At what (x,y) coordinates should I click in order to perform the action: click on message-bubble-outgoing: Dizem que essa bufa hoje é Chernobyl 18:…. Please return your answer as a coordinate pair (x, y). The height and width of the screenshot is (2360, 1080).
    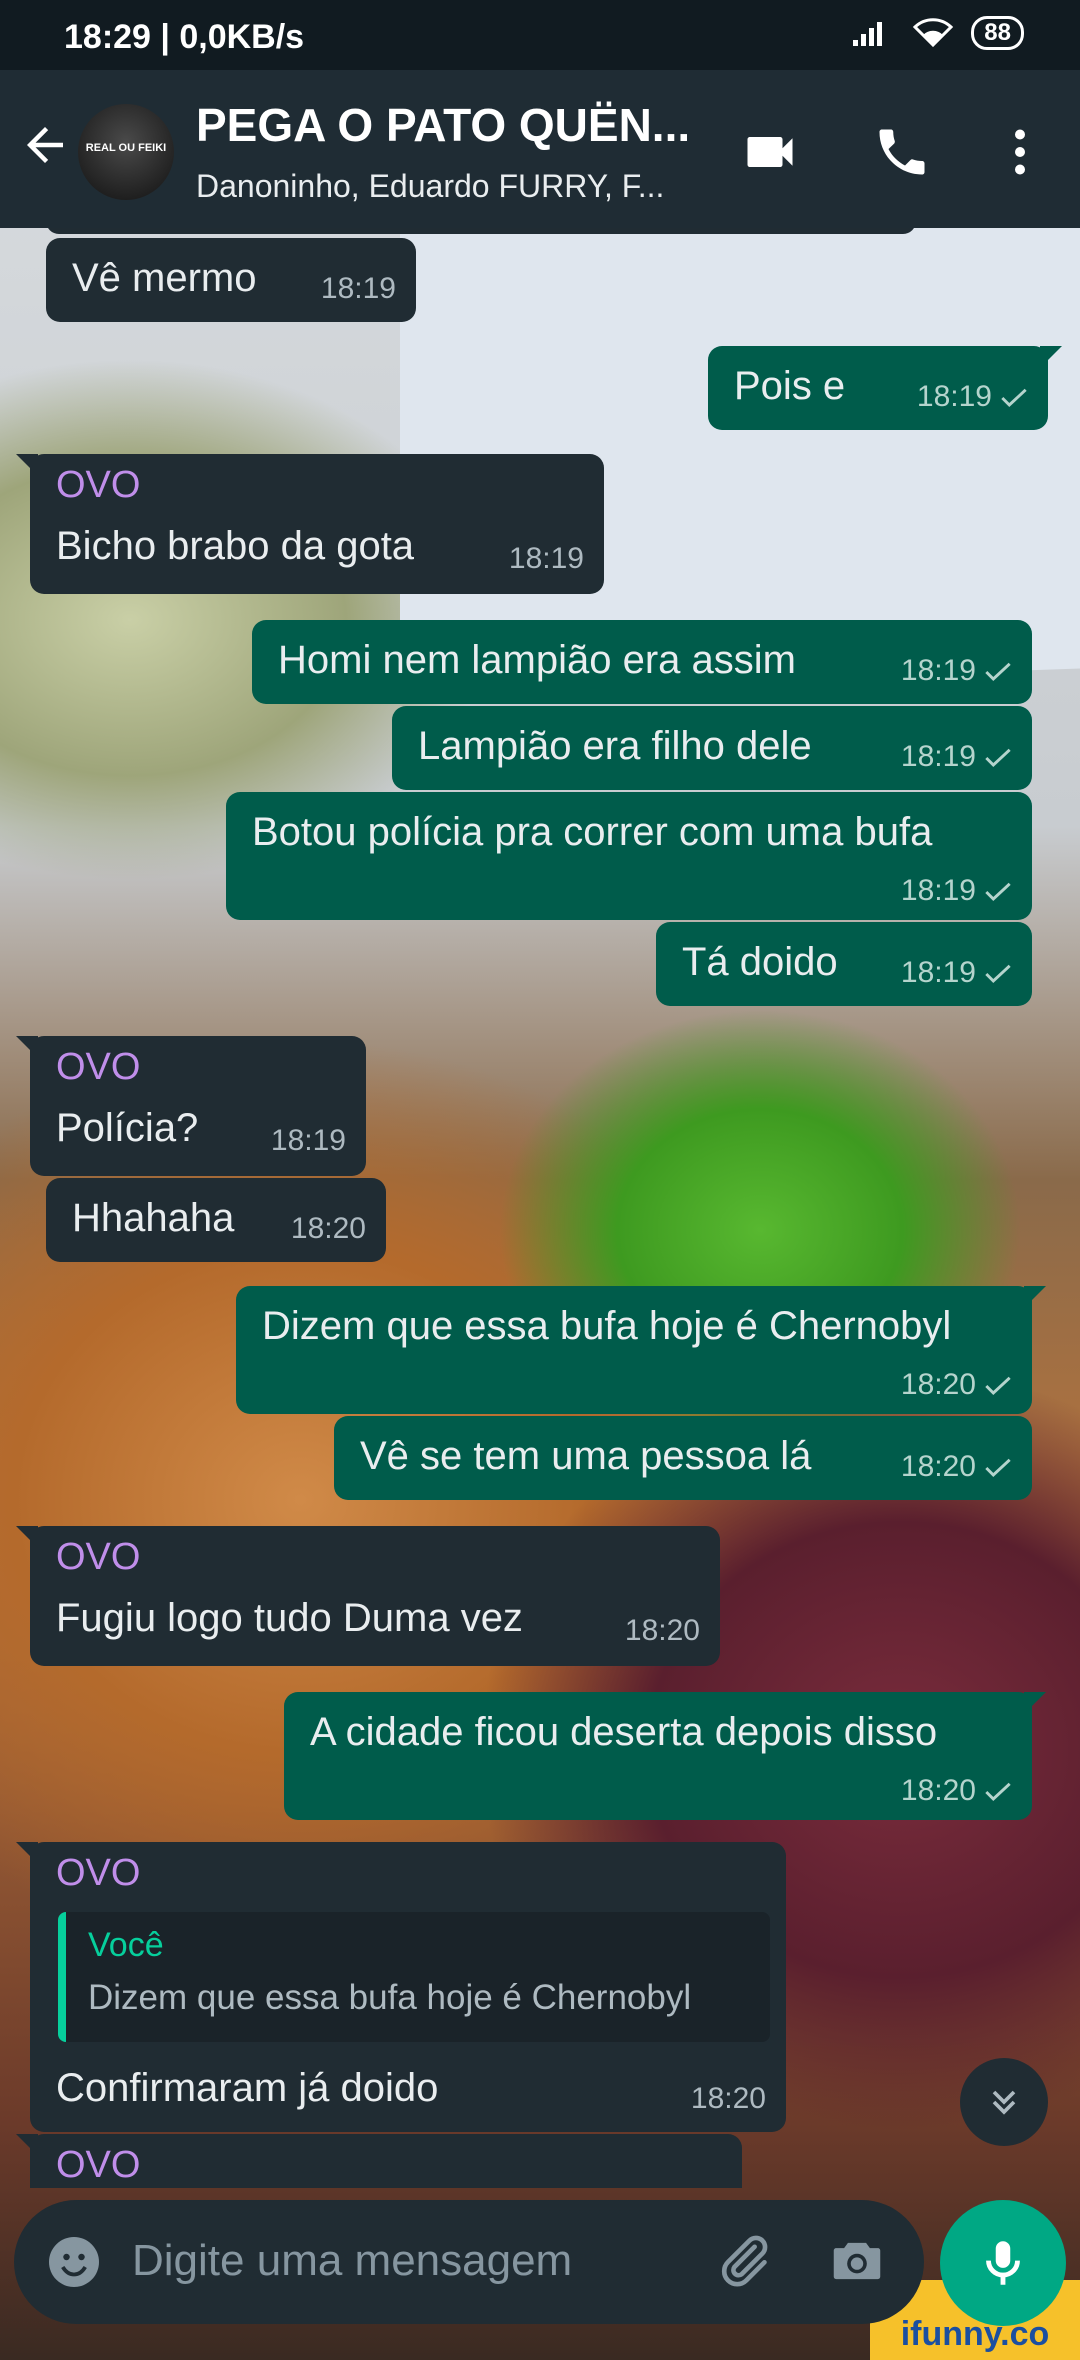
    Looking at the image, I should click on (641, 1350).